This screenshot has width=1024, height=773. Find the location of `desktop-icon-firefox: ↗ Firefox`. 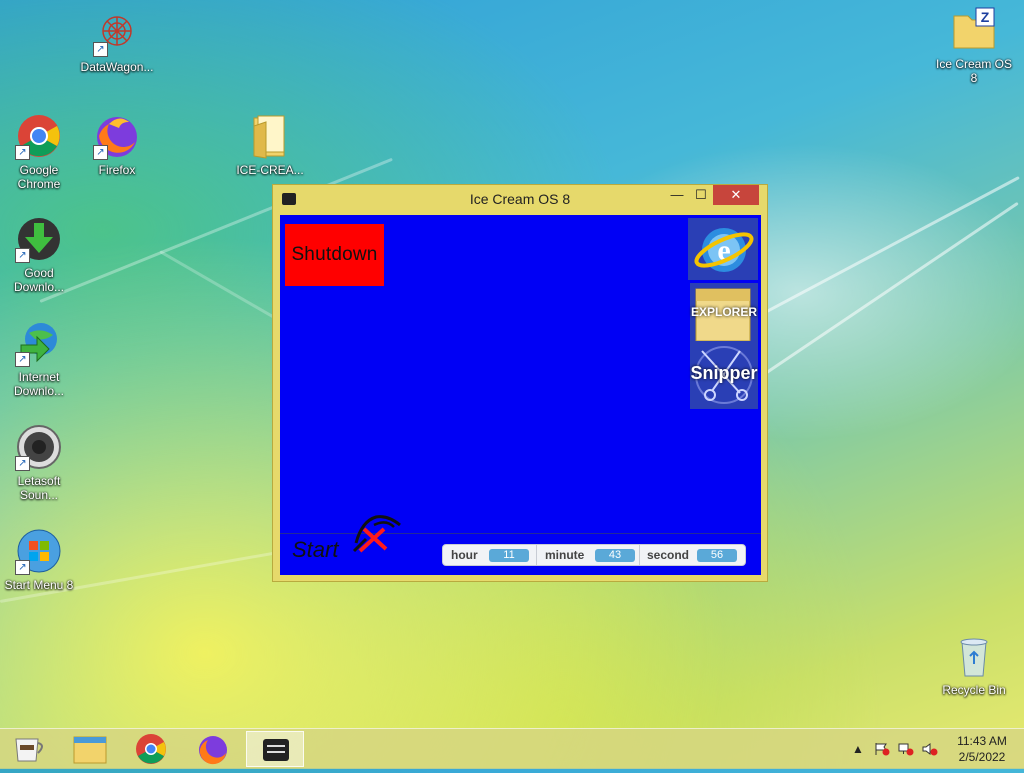

desktop-icon-firefox: ↗ Firefox is located at coordinates (117, 144).